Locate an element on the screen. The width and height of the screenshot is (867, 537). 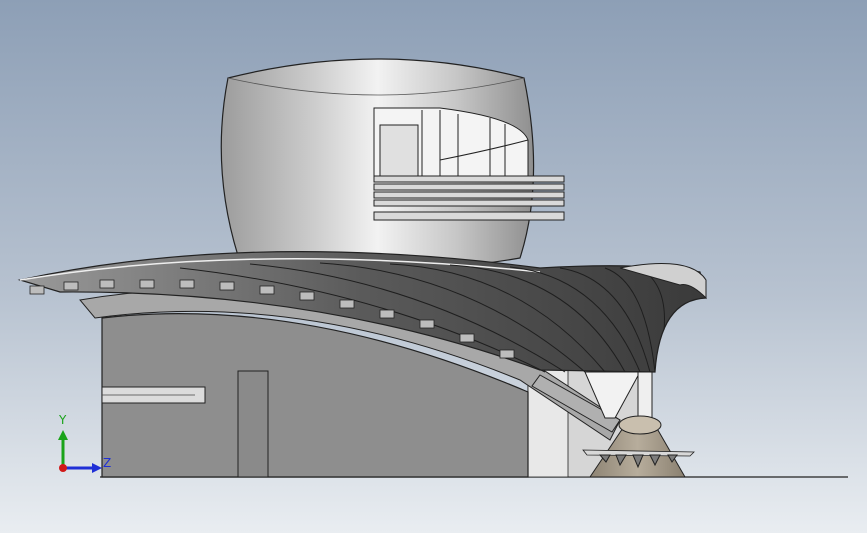
balcony-door is located at coordinates (399, 150).